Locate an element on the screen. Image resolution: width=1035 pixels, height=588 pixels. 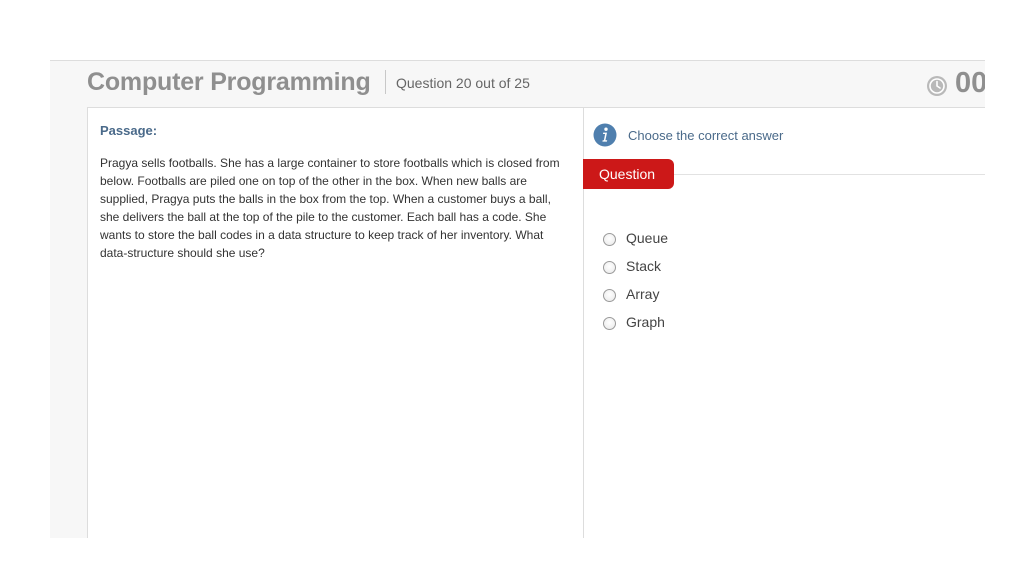
page-title: Computer Programming is located at coordinates (229, 82).